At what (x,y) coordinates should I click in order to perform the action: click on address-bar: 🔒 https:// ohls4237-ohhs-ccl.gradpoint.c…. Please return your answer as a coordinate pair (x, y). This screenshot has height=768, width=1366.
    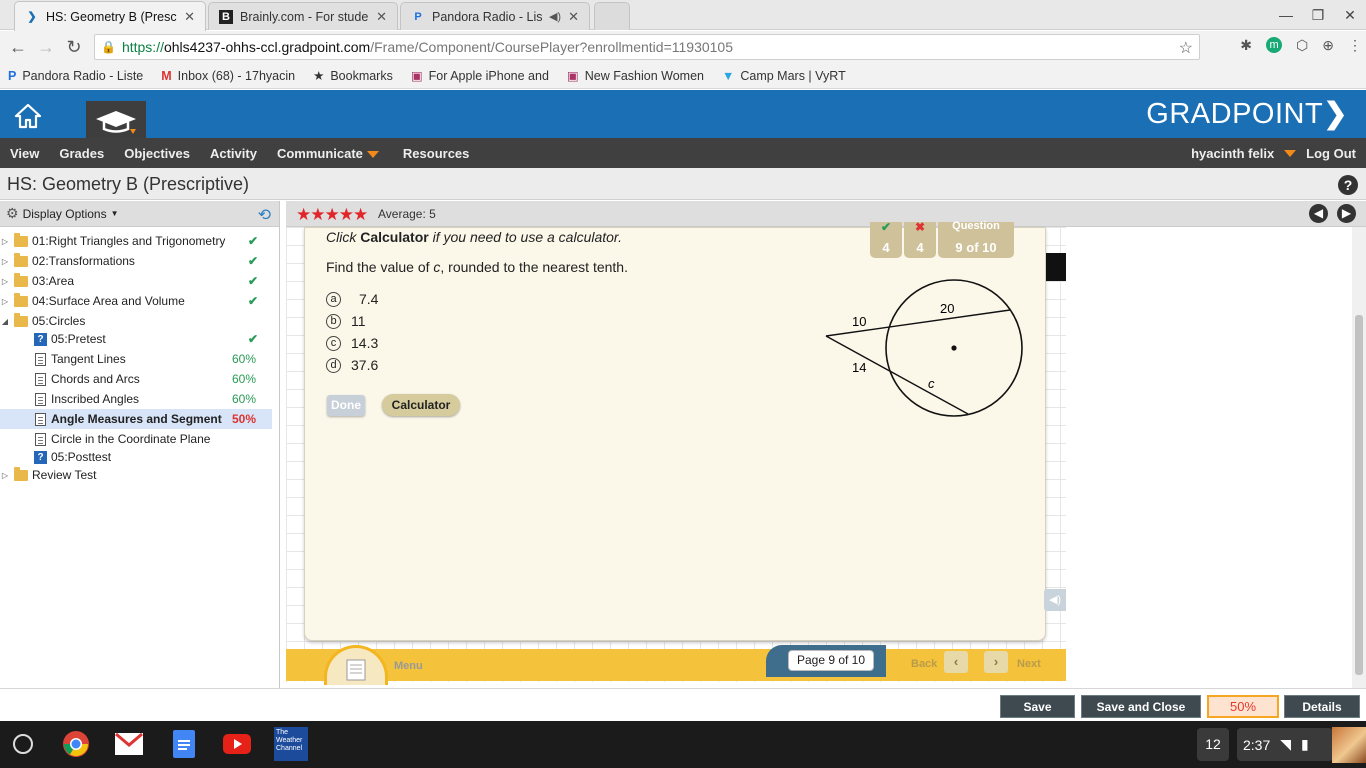
    Looking at the image, I should click on (647, 47).